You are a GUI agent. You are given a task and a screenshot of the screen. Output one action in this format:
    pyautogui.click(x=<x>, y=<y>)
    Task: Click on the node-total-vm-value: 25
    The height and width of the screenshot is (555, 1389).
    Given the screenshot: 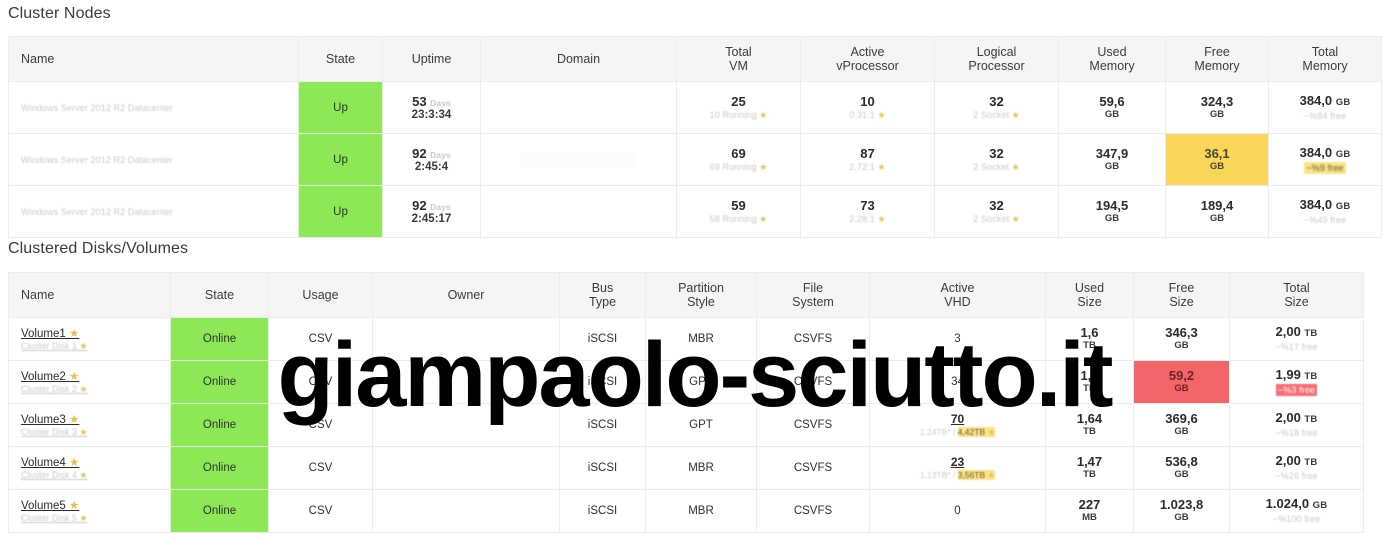 What is the action you would take?
    pyautogui.click(x=738, y=101)
    